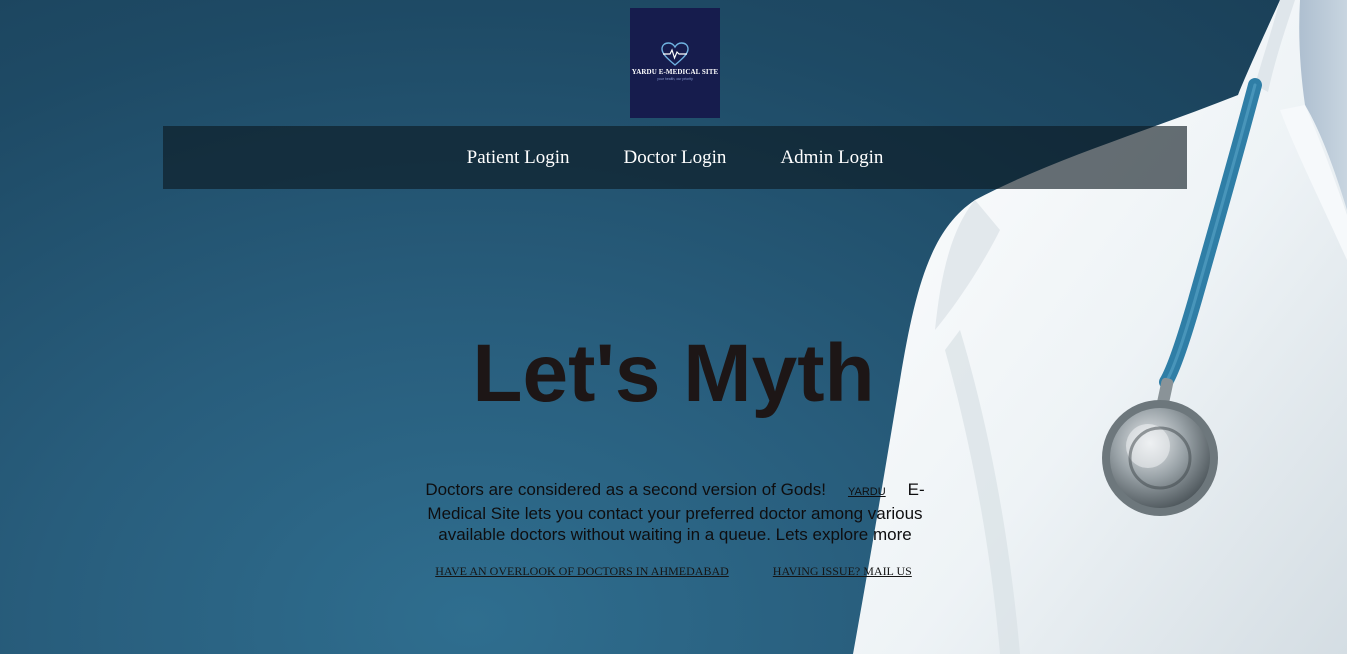 The width and height of the screenshot is (1347, 654). I want to click on yardu-link: YARDU, so click(867, 492).